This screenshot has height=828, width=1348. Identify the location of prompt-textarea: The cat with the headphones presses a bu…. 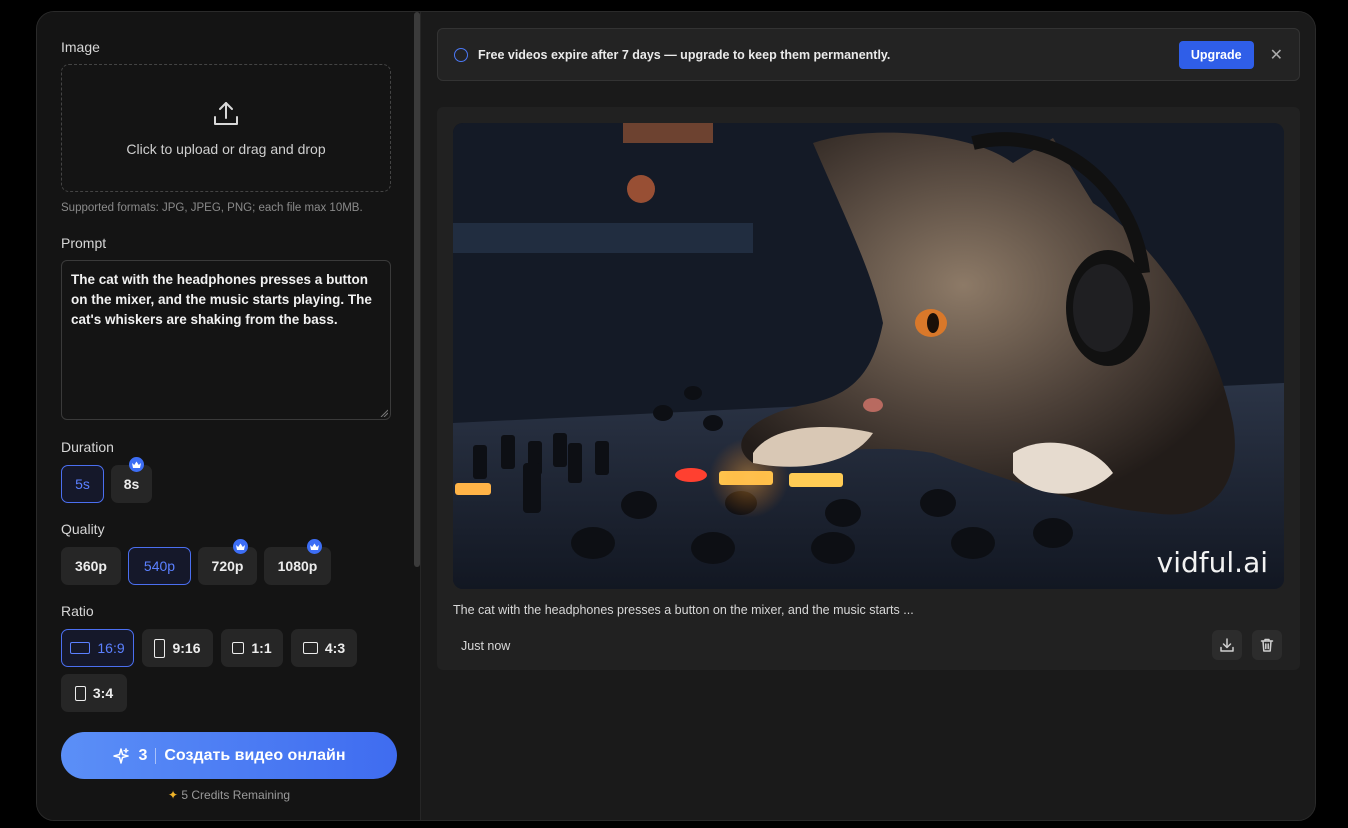
(226, 340).